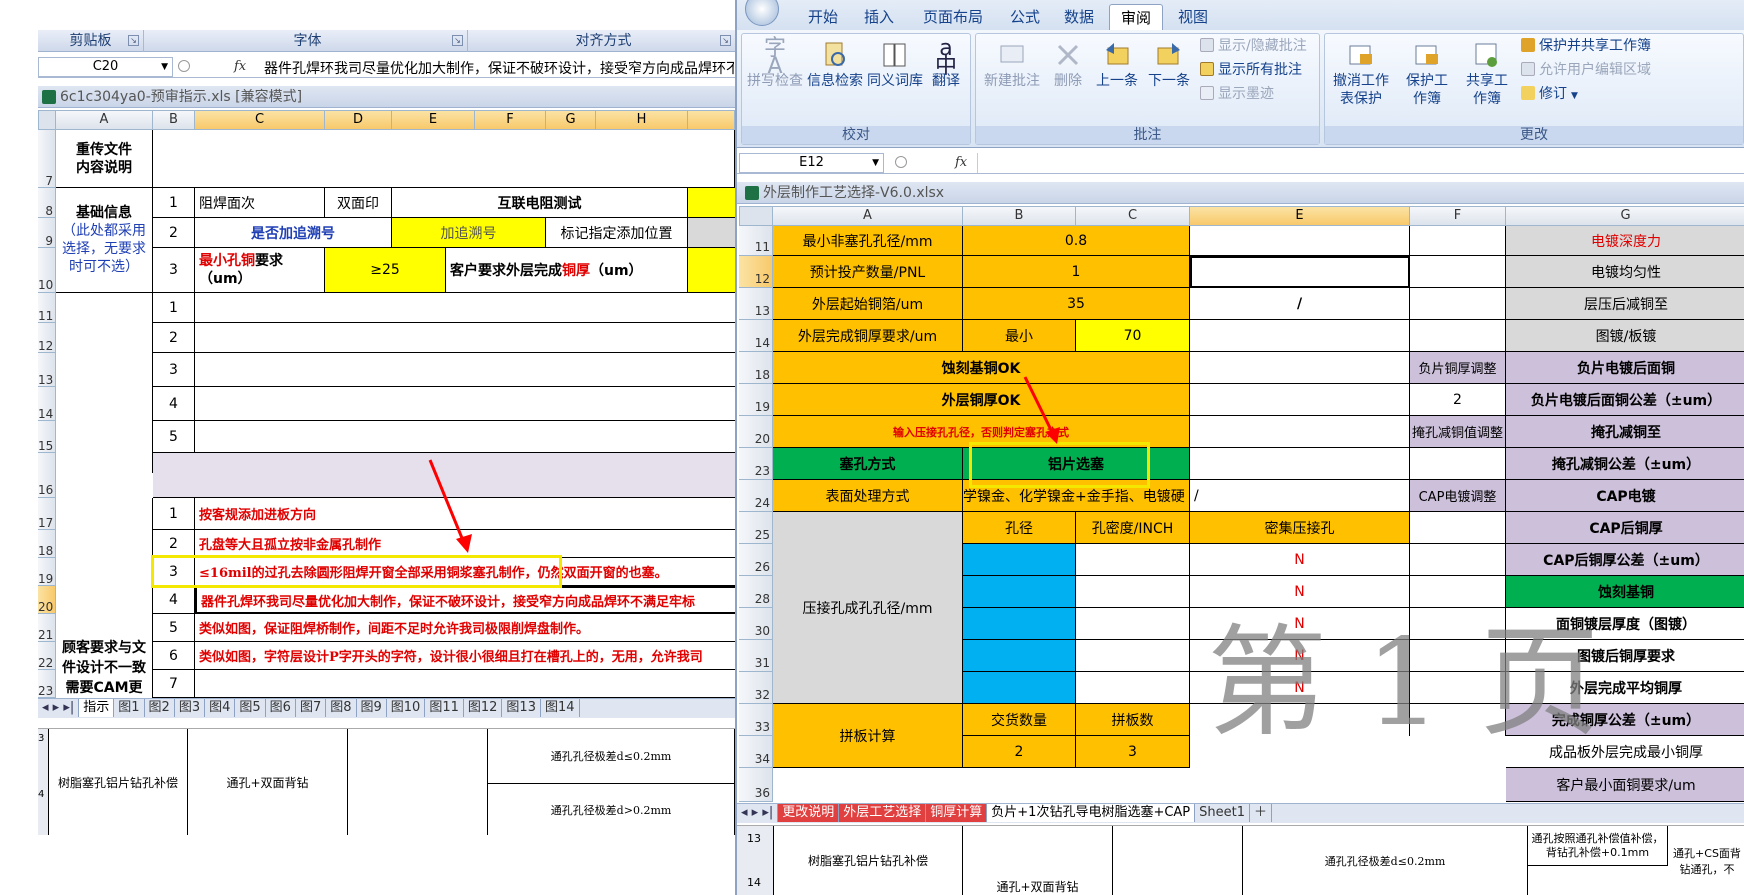 This screenshot has height=895, width=1744. I want to click on cell-plug-method: 塞孔方式, so click(868, 464).